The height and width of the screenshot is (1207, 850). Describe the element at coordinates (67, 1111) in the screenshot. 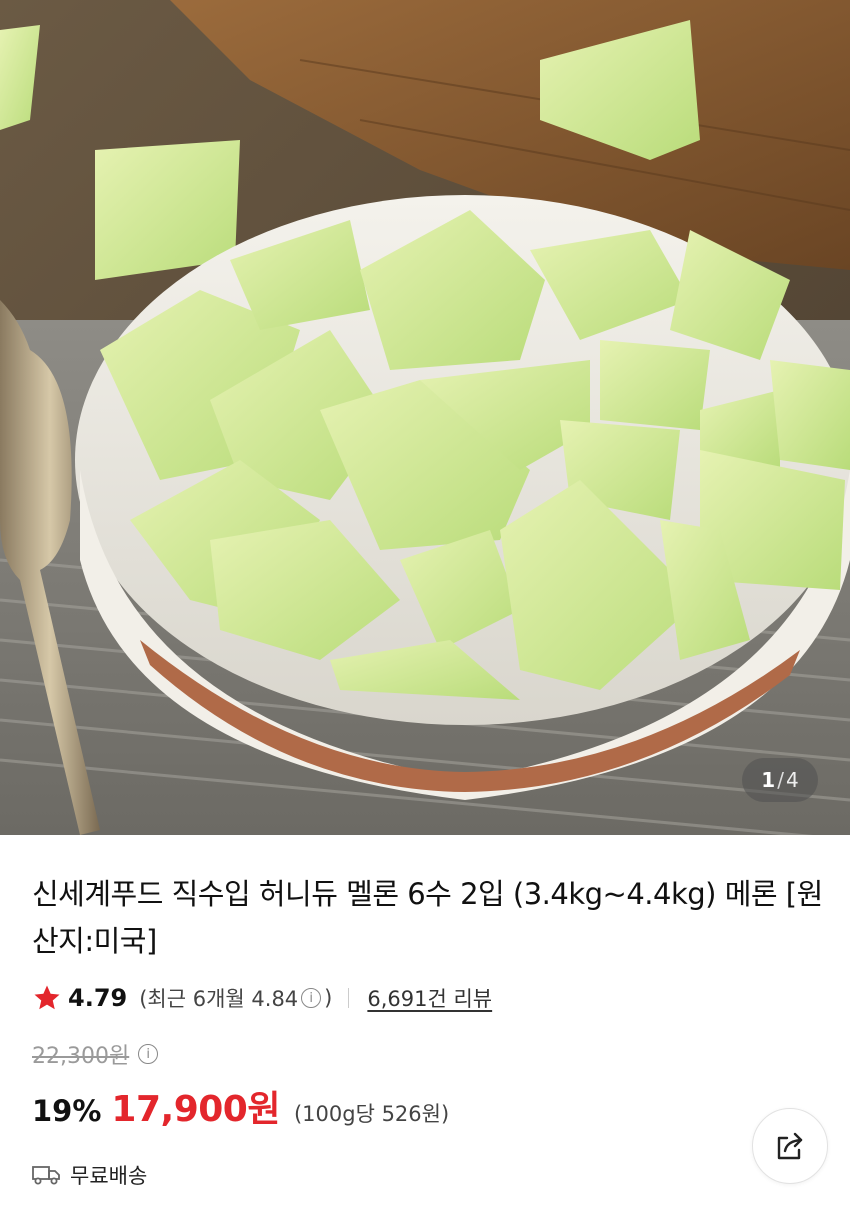

I see `discount-rate: 19%` at that location.